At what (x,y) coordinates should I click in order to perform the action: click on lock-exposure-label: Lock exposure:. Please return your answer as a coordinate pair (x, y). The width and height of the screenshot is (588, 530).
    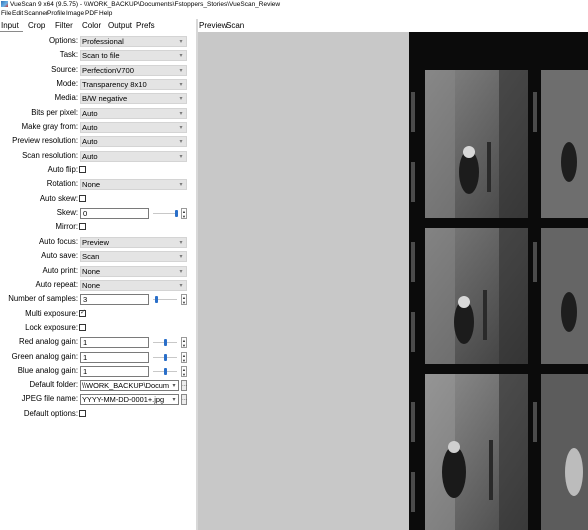
    Looking at the image, I should click on (51, 327).